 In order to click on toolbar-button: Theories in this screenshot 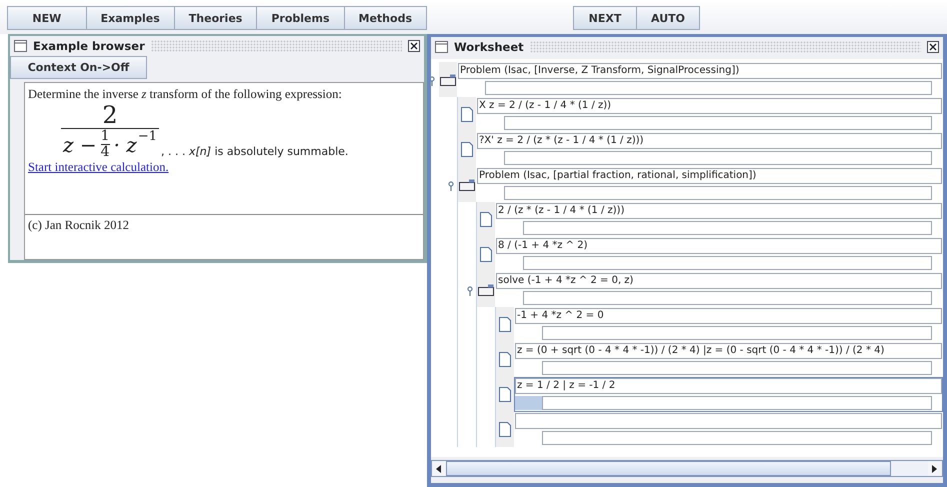, I will do `click(216, 18)`.